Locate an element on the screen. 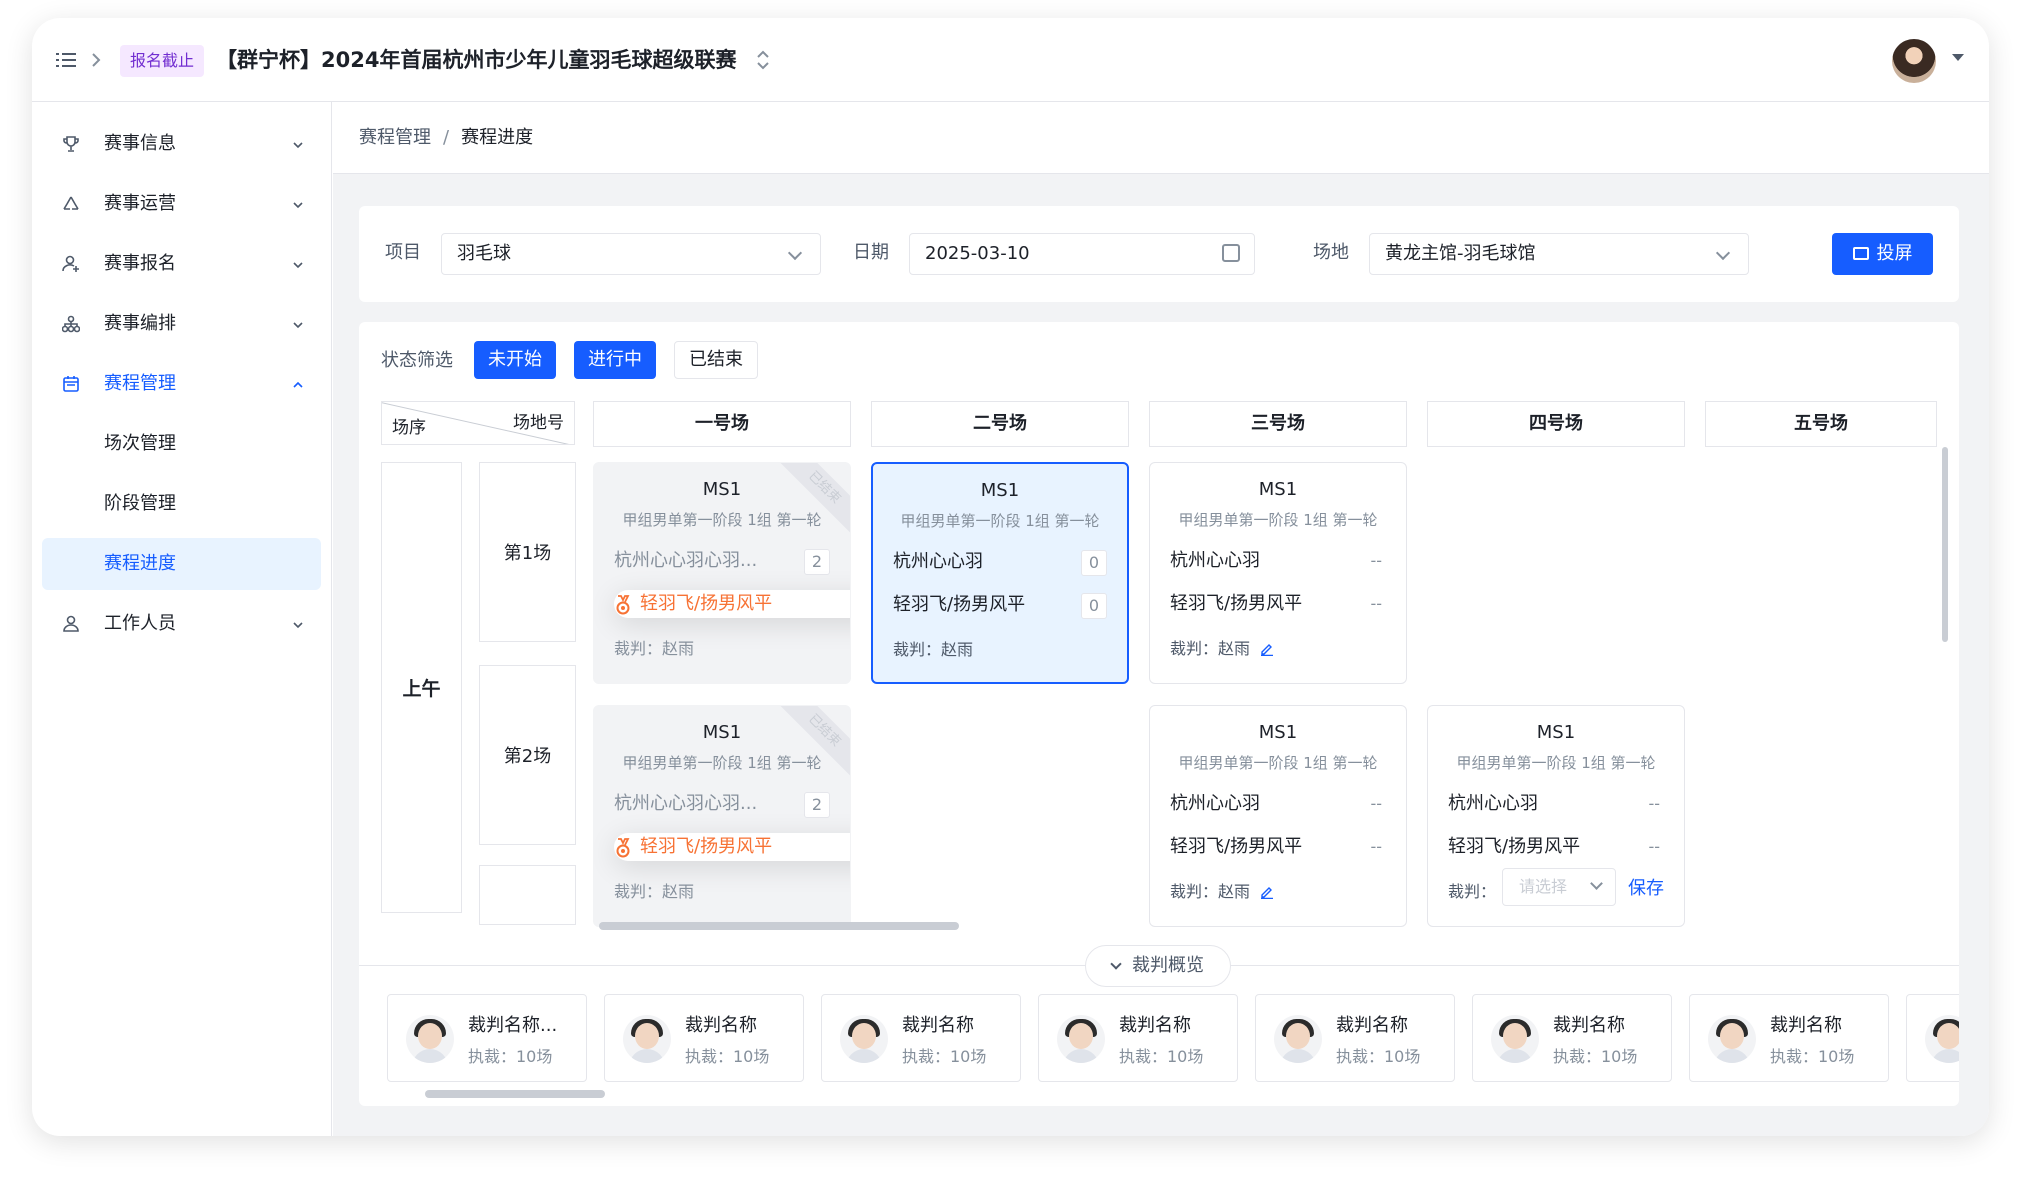 The image size is (2019, 1179). team-row-b: 轻羽飞/扬男风平 -- is located at coordinates (1278, 604).